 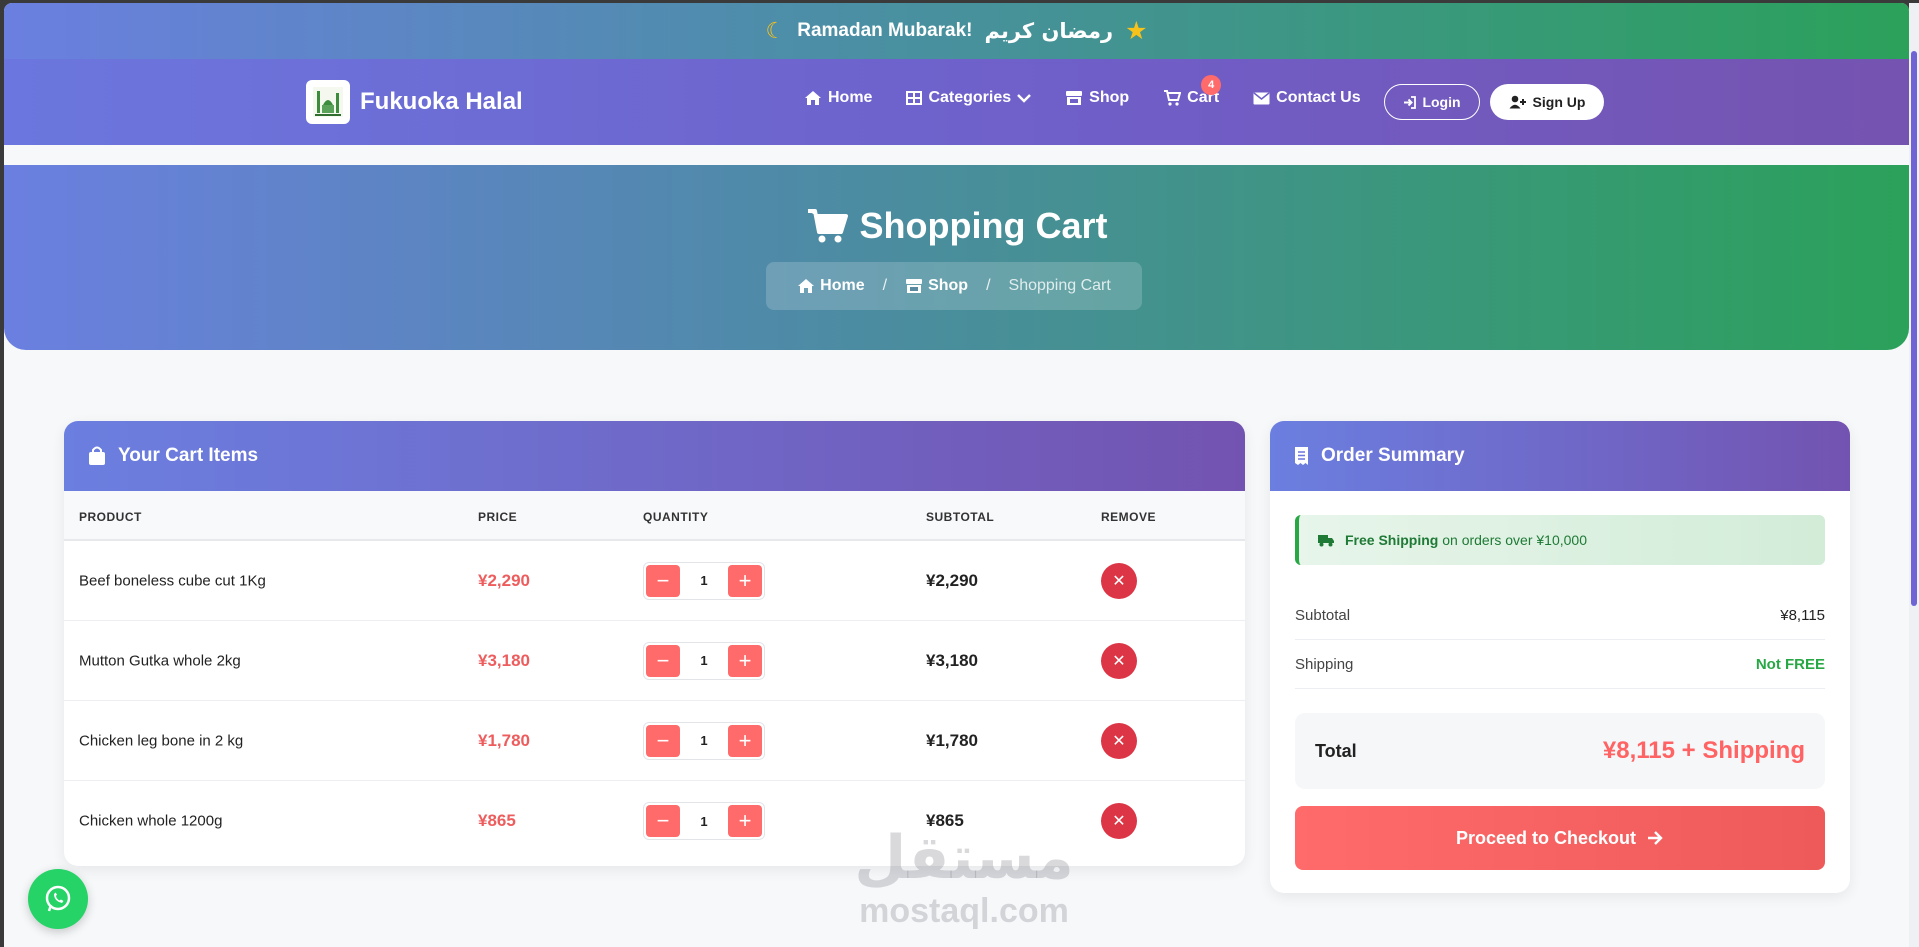 I want to click on free-shipping-bold: Free Shipping, so click(x=1392, y=540).